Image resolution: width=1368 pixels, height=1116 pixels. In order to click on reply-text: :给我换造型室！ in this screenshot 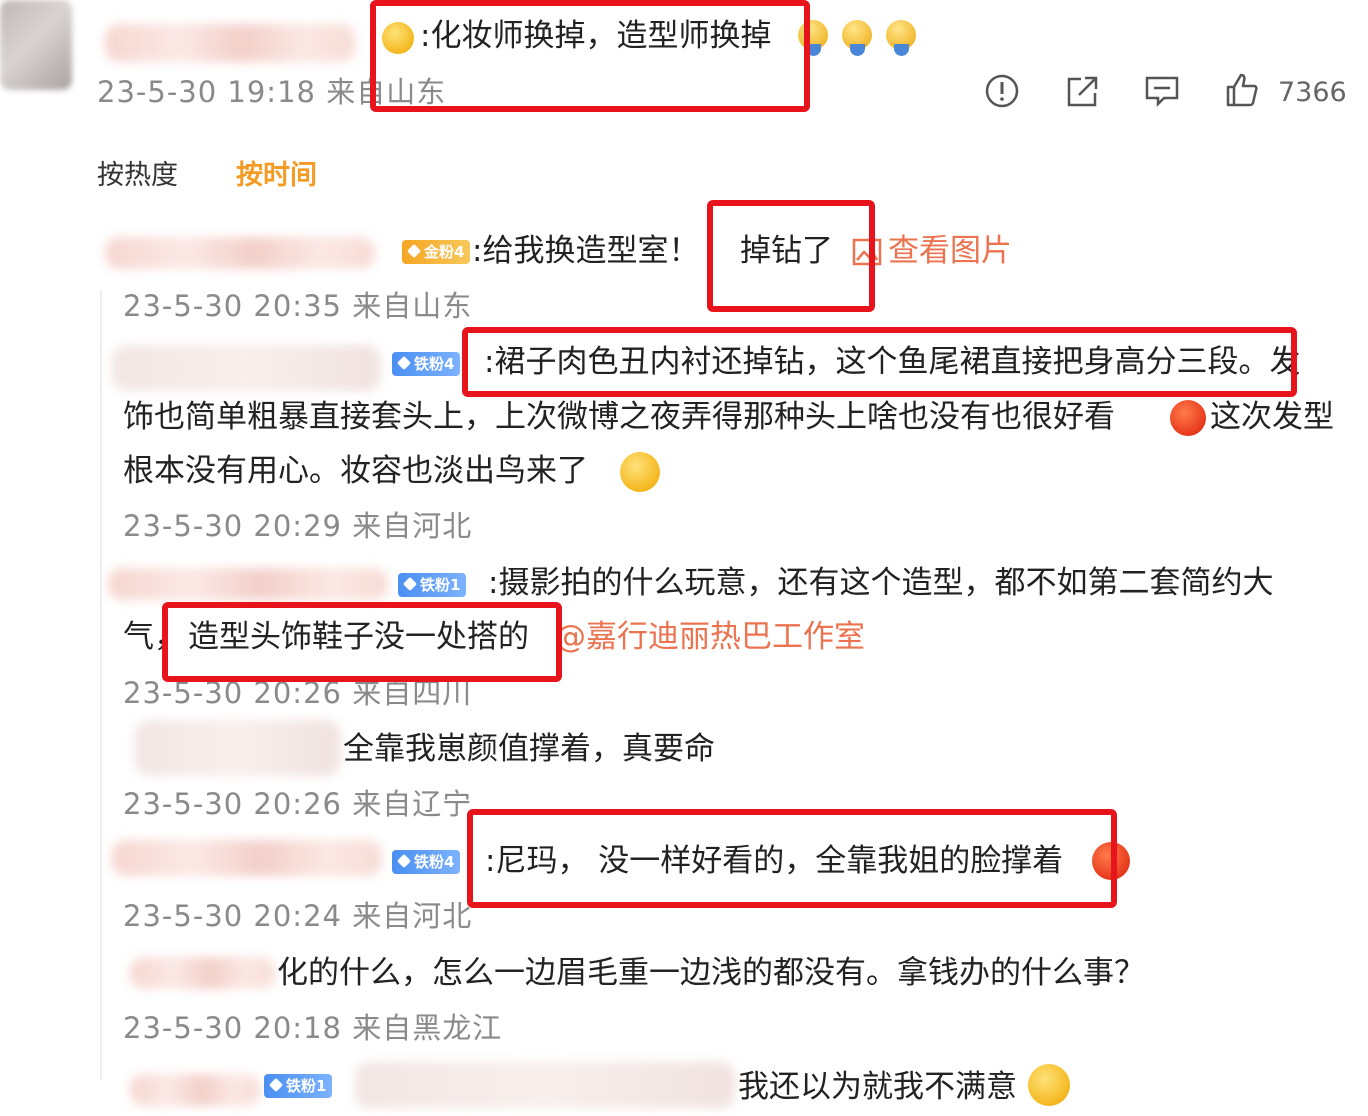, I will do `click(586, 251)`.